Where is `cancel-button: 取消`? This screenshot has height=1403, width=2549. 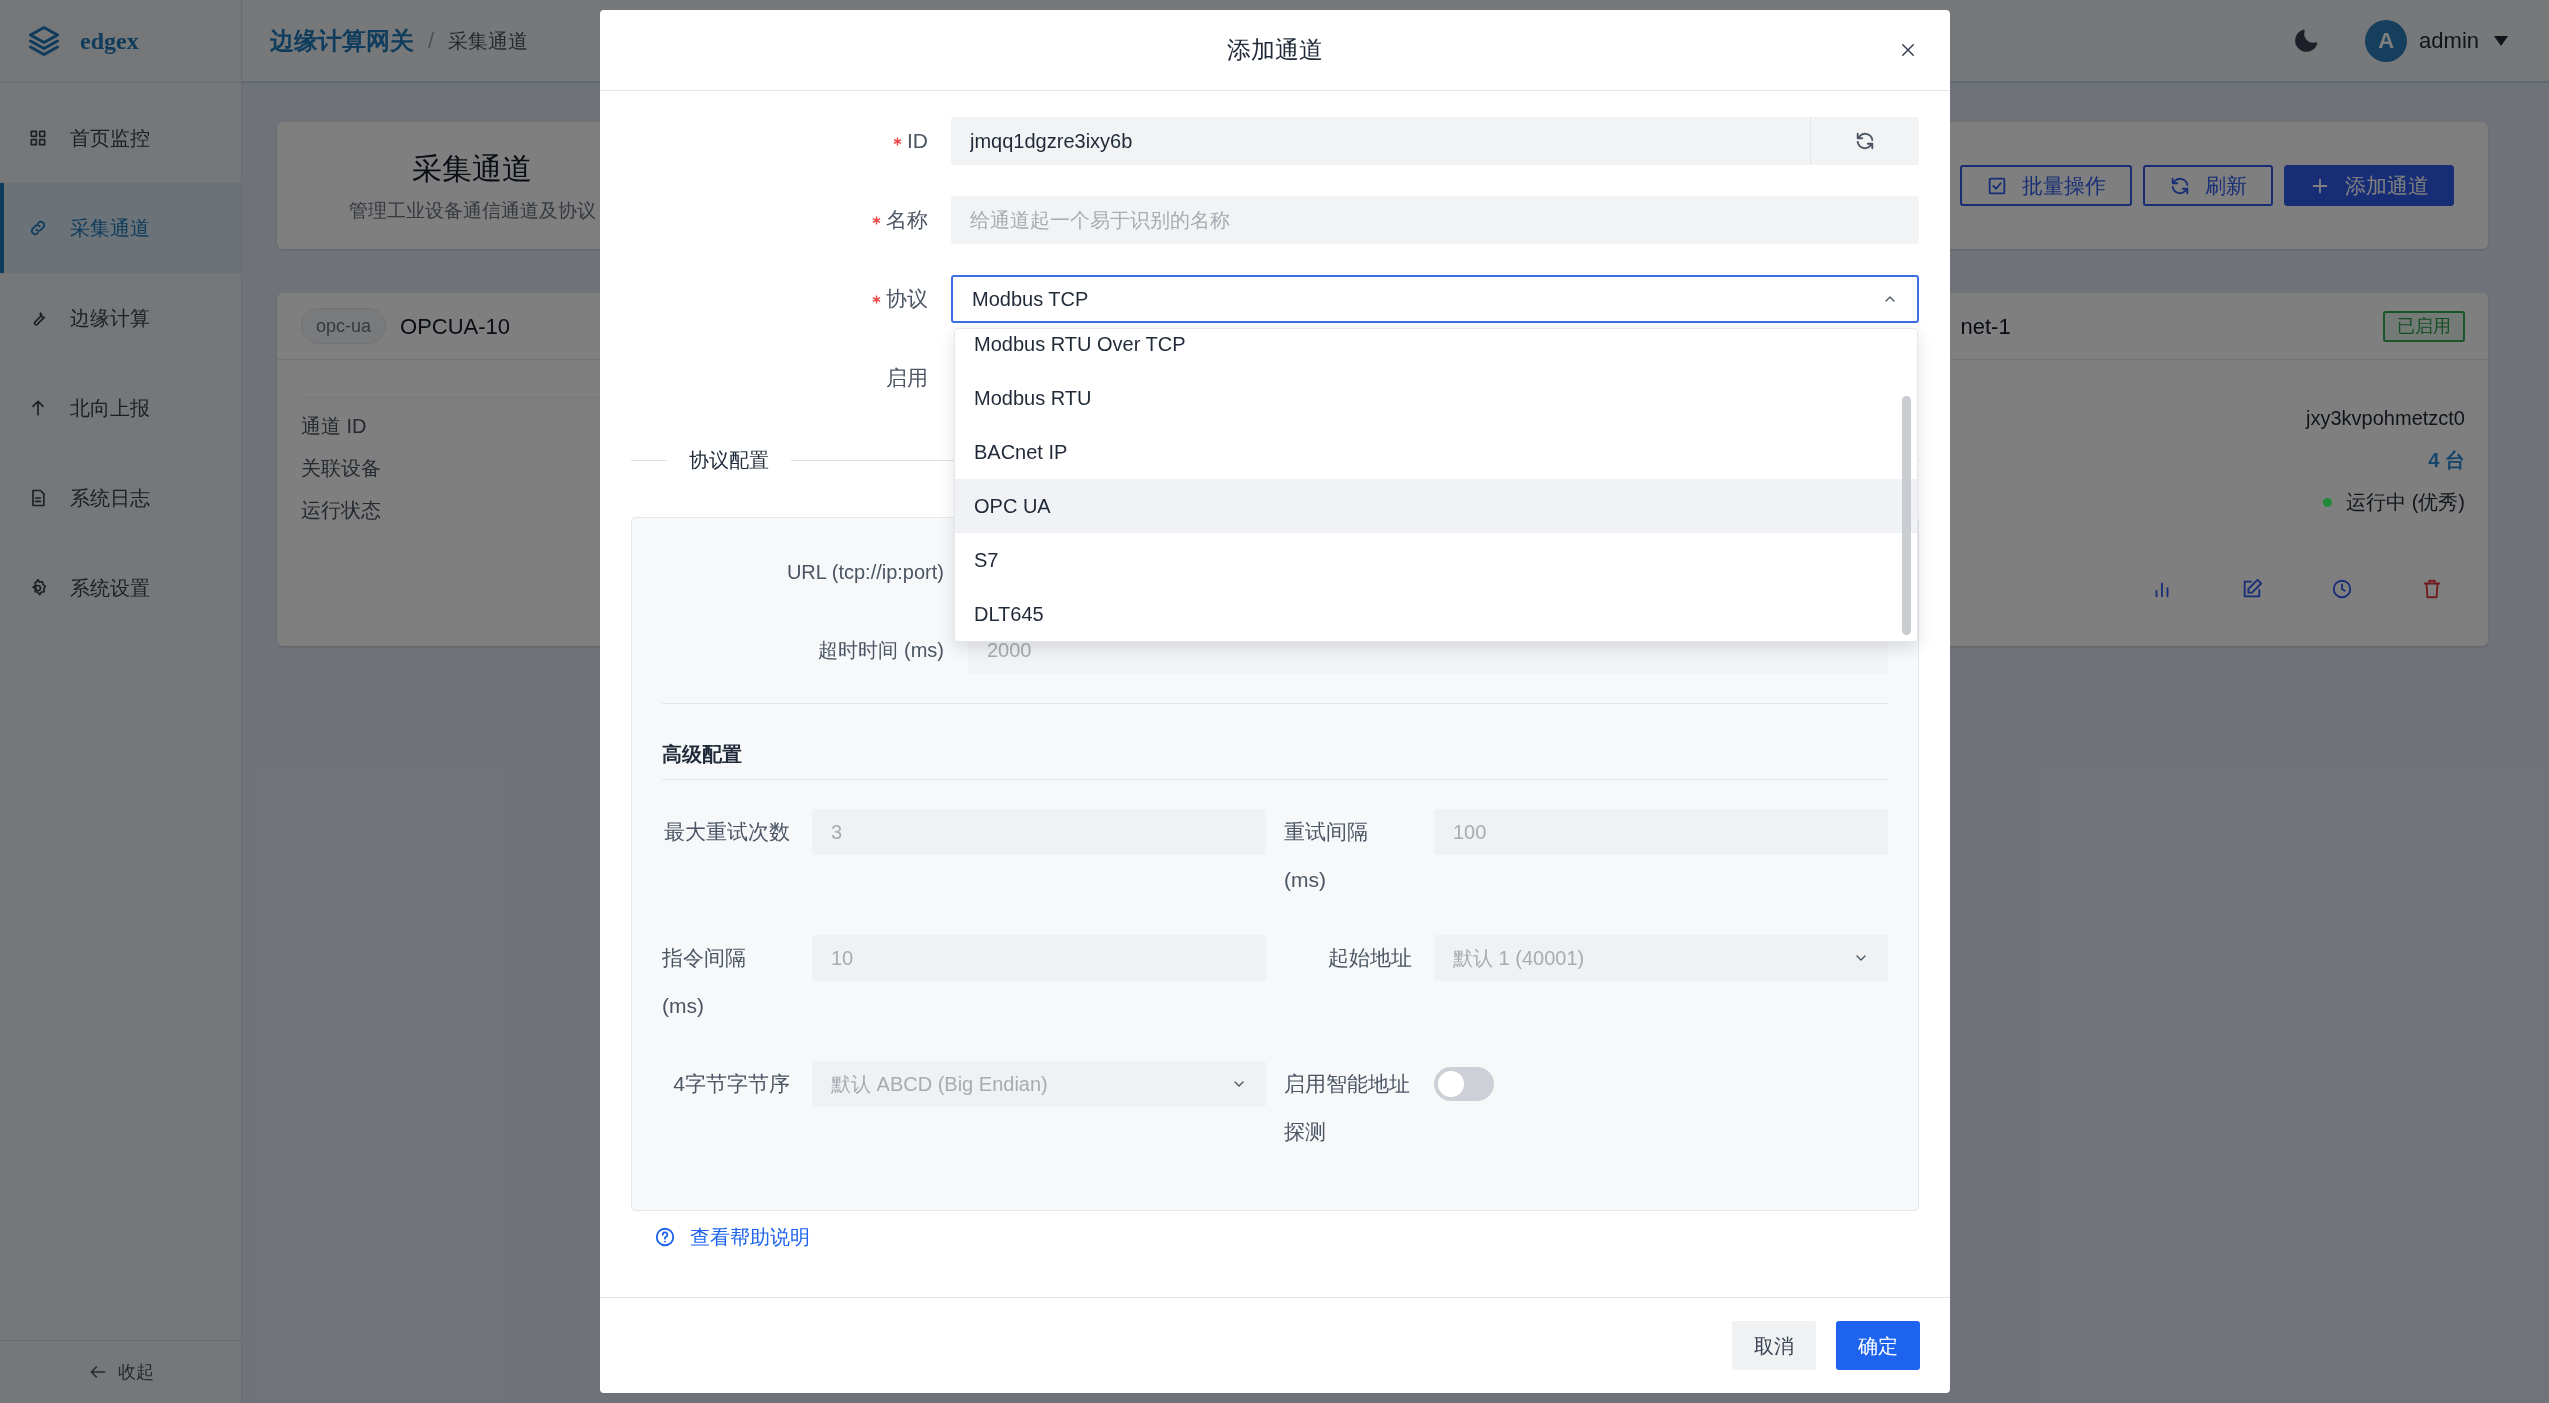
cancel-button: 取消 is located at coordinates (1774, 1345).